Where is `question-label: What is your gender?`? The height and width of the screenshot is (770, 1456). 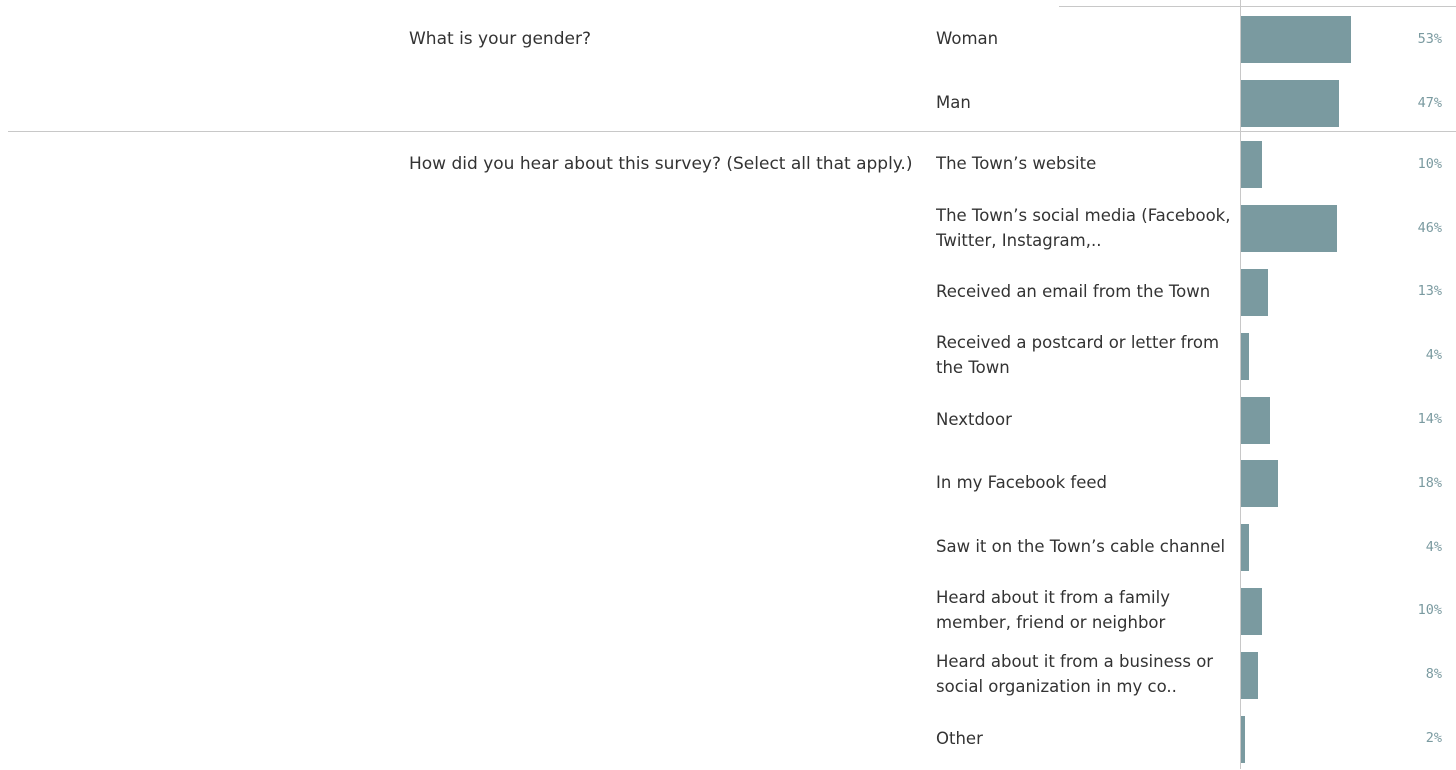
question-label: What is your gender? is located at coordinates (500, 39).